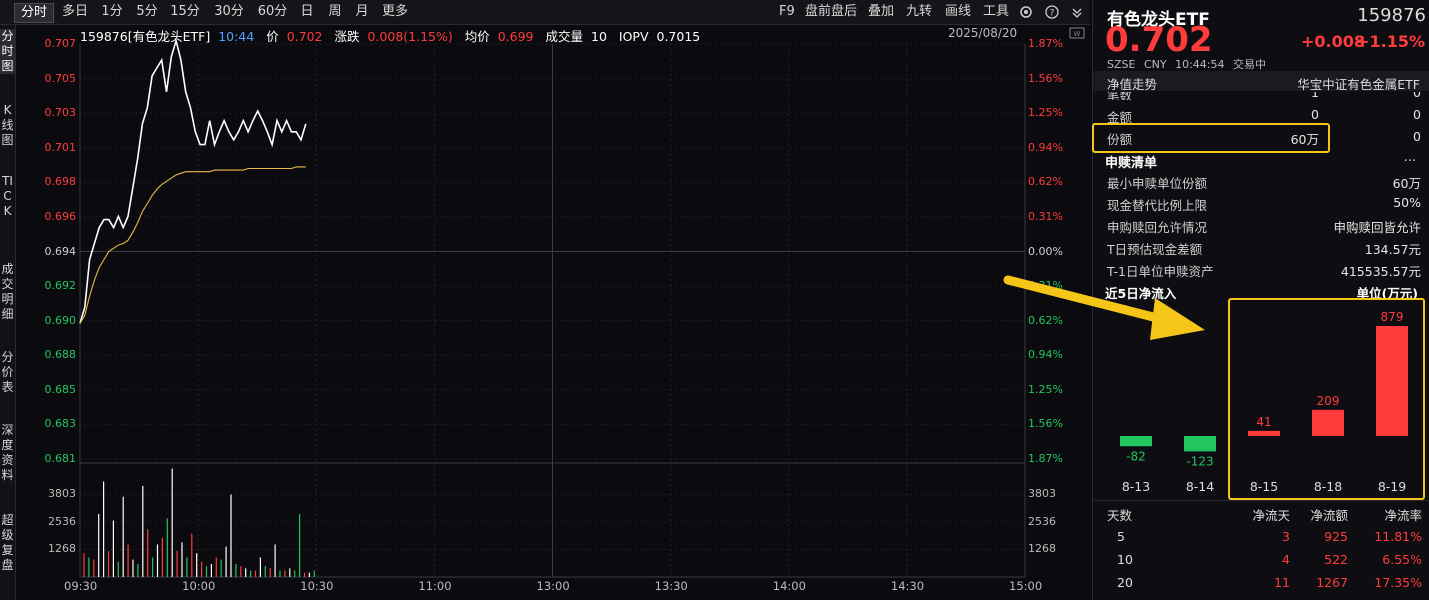 Image resolution: width=1429 pixels, height=600 pixels. Describe the element at coordinates (1264, 249) in the screenshot. I see `subscribe-row: T日预估现金差额 134.57元` at that location.